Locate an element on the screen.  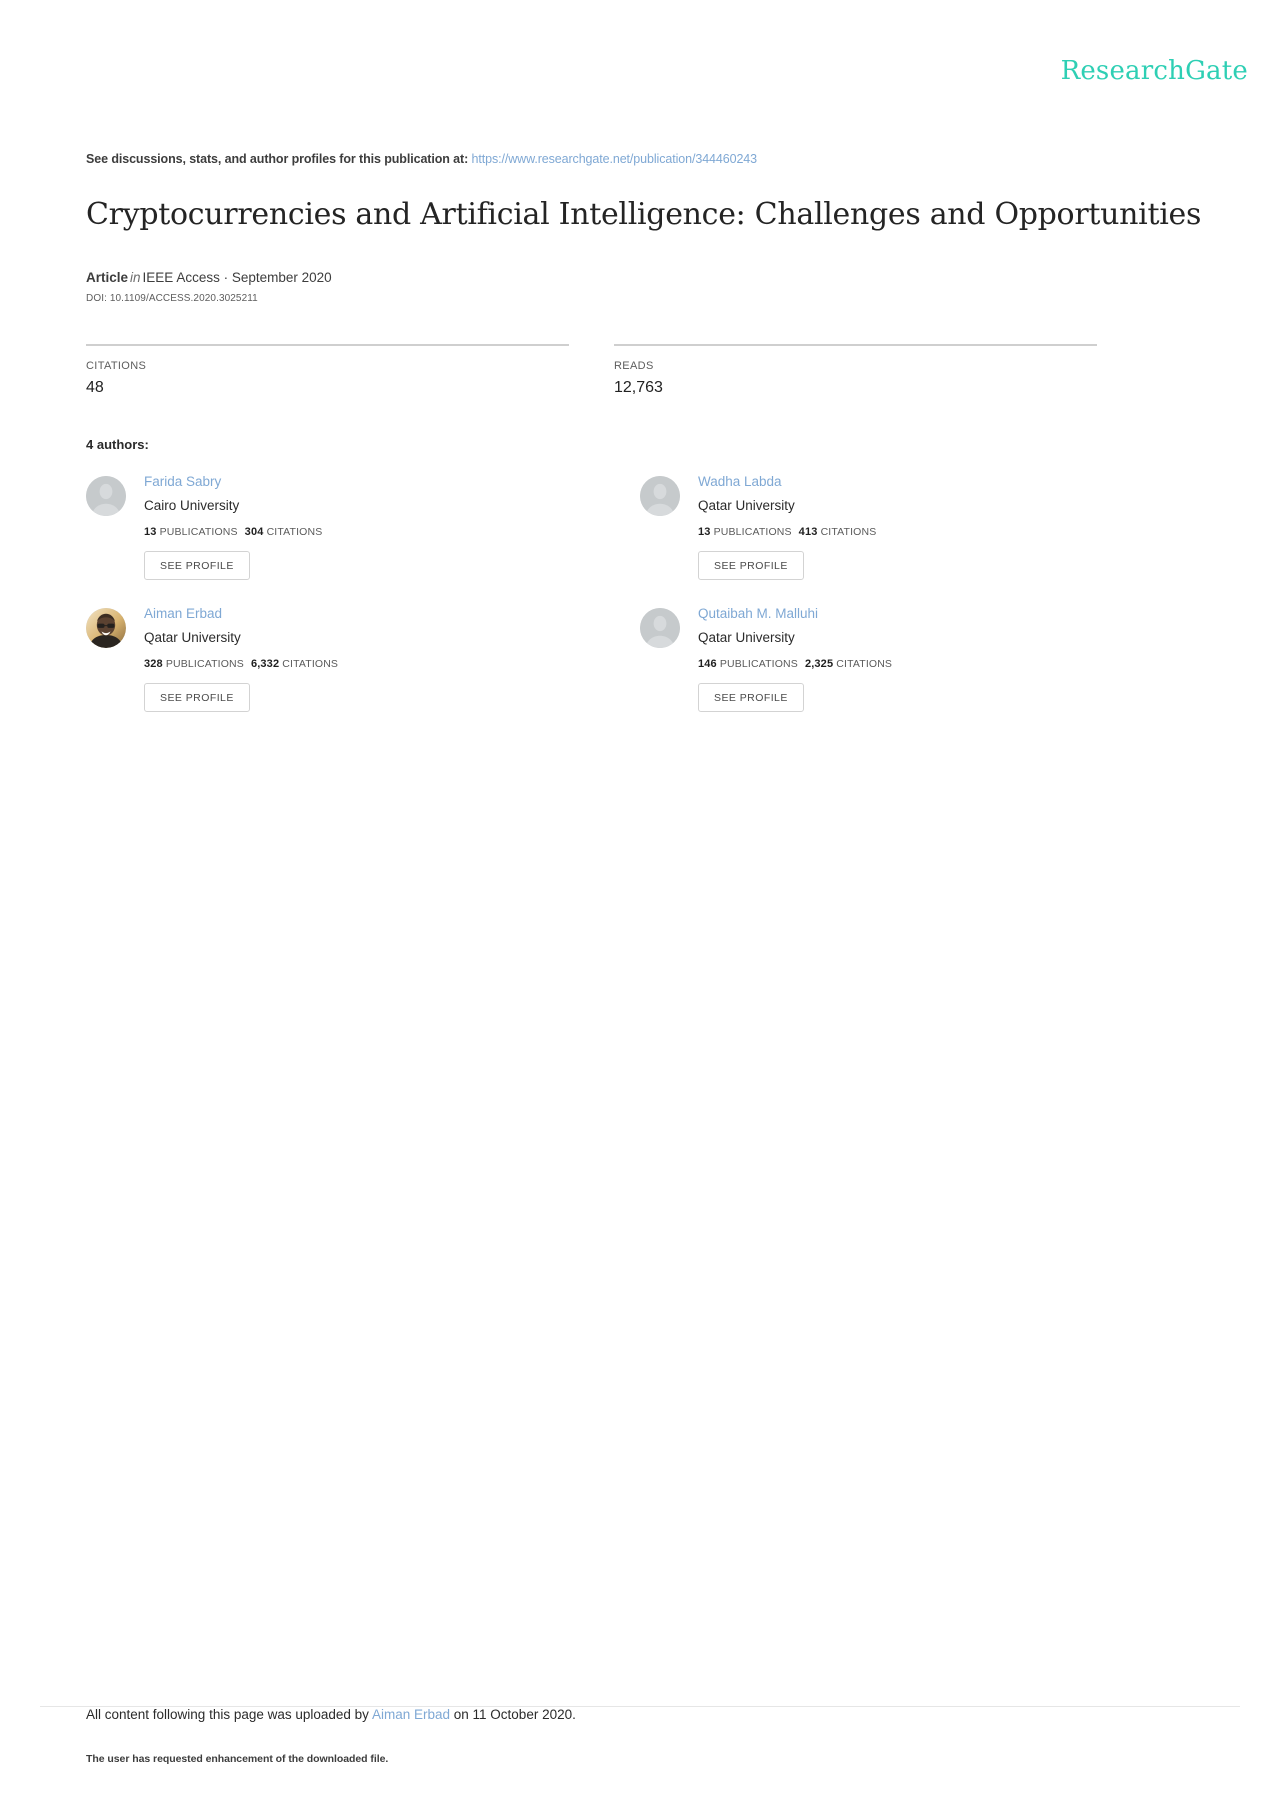
article-venue-label: IEEE Access · September 2020 is located at coordinates (237, 277).